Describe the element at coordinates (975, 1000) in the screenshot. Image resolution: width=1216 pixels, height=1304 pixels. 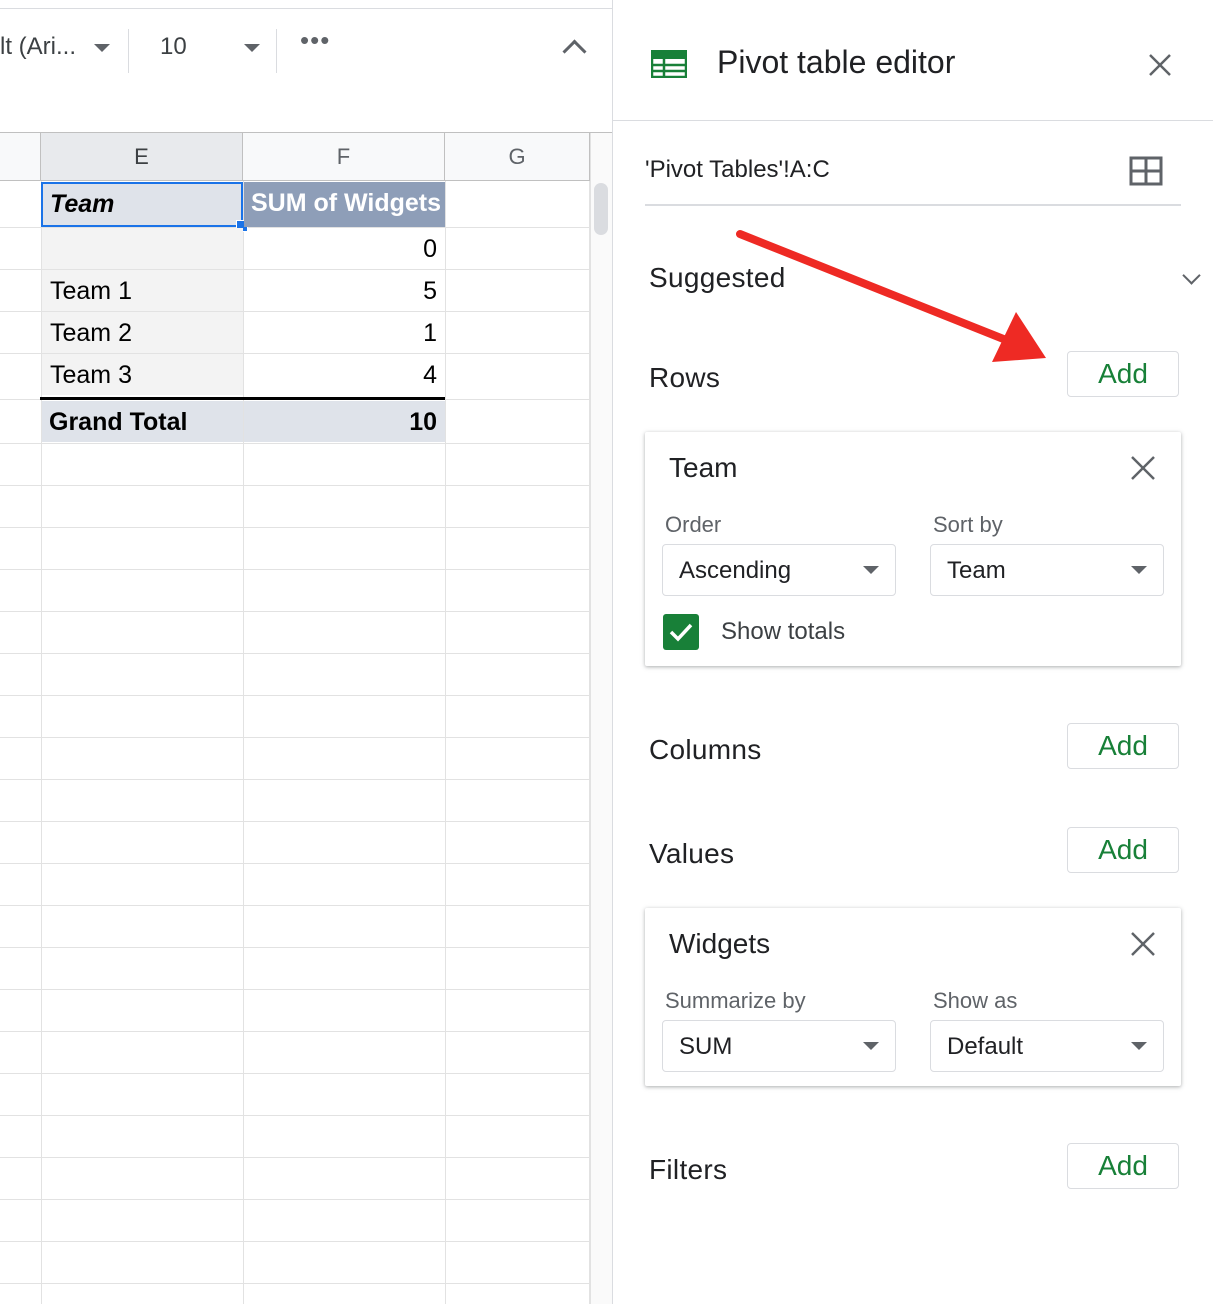
I see `show-as-label: Show as` at that location.